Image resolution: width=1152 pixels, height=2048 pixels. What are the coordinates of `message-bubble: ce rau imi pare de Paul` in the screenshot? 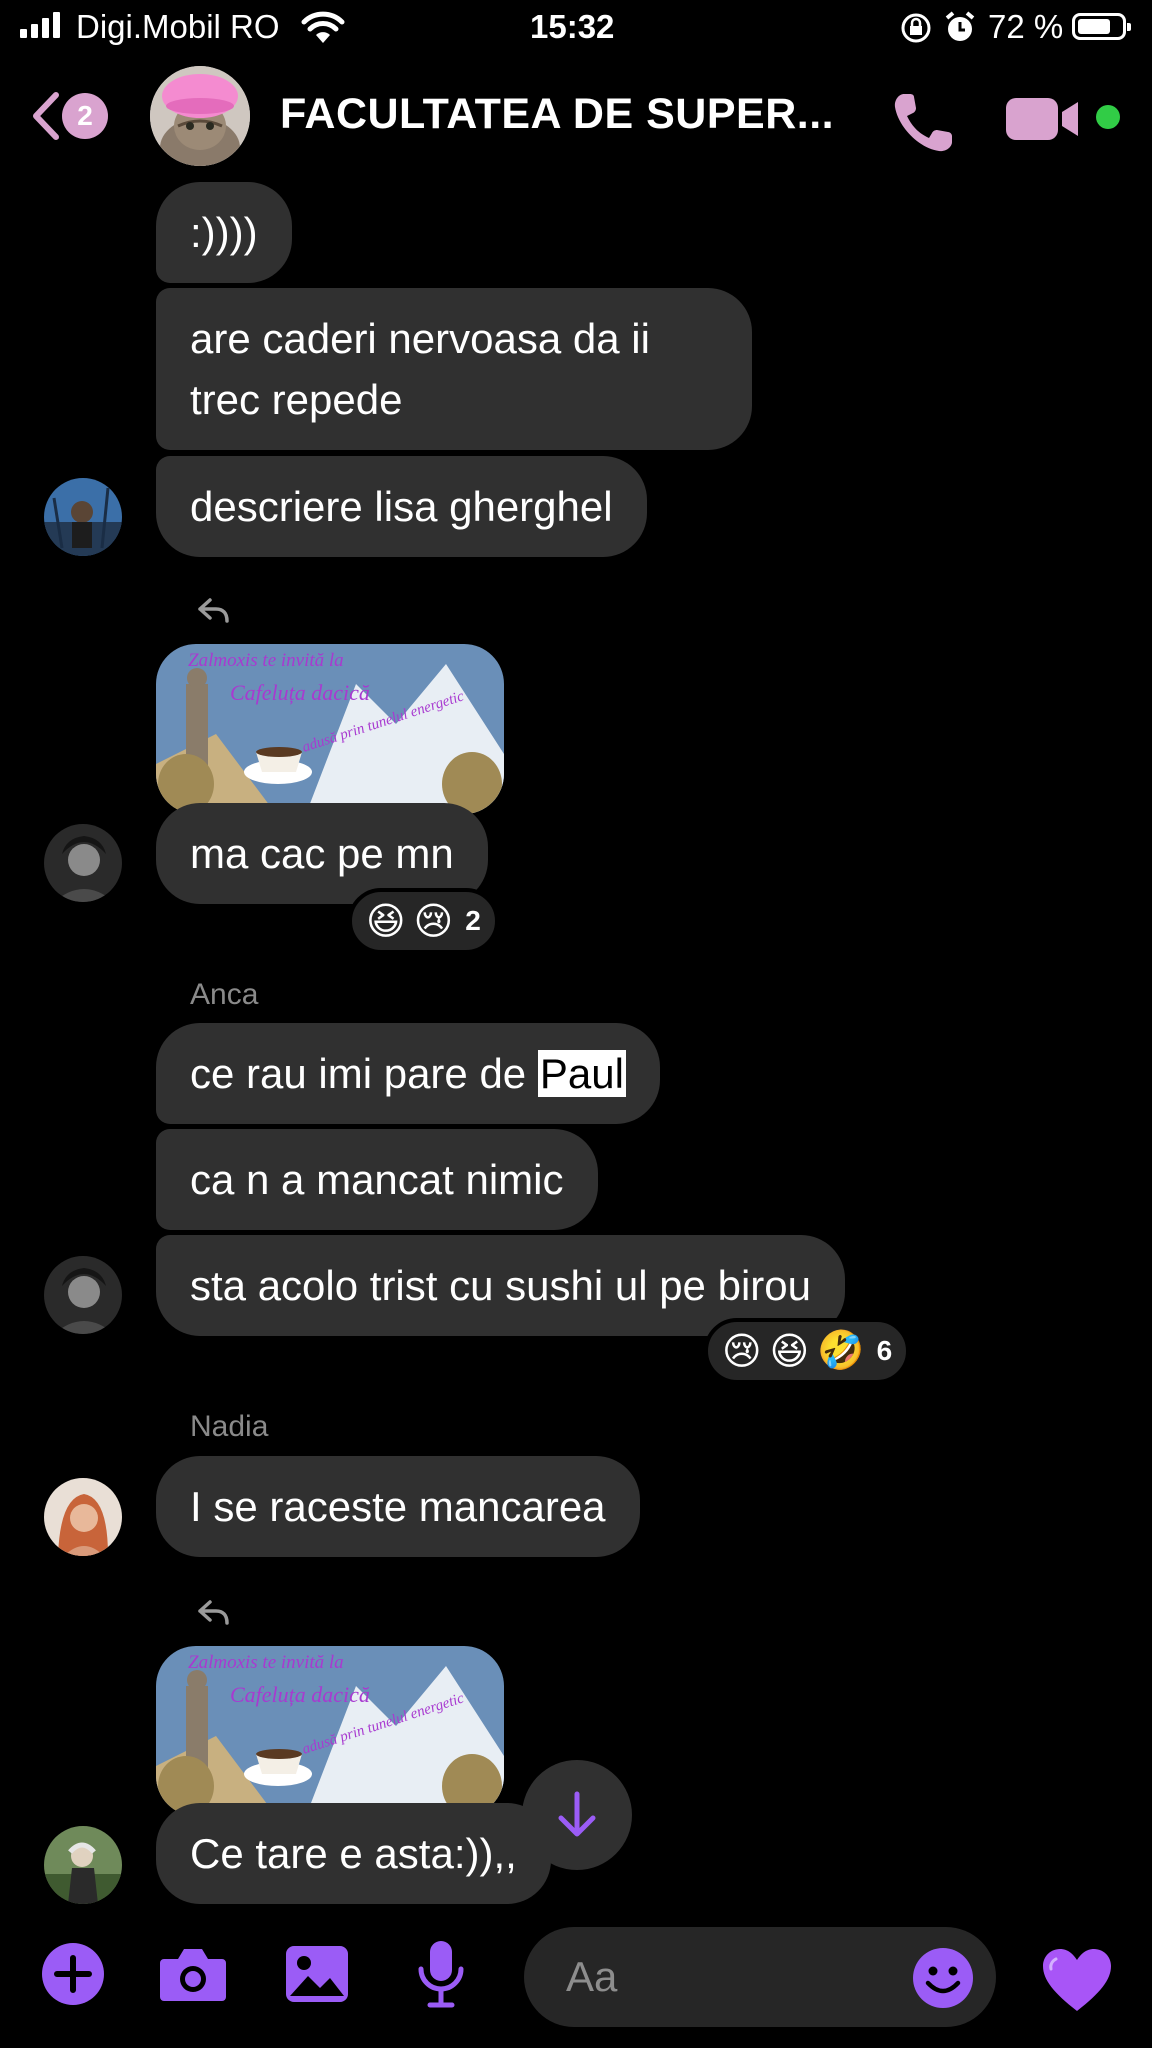 It's located at (408, 1073).